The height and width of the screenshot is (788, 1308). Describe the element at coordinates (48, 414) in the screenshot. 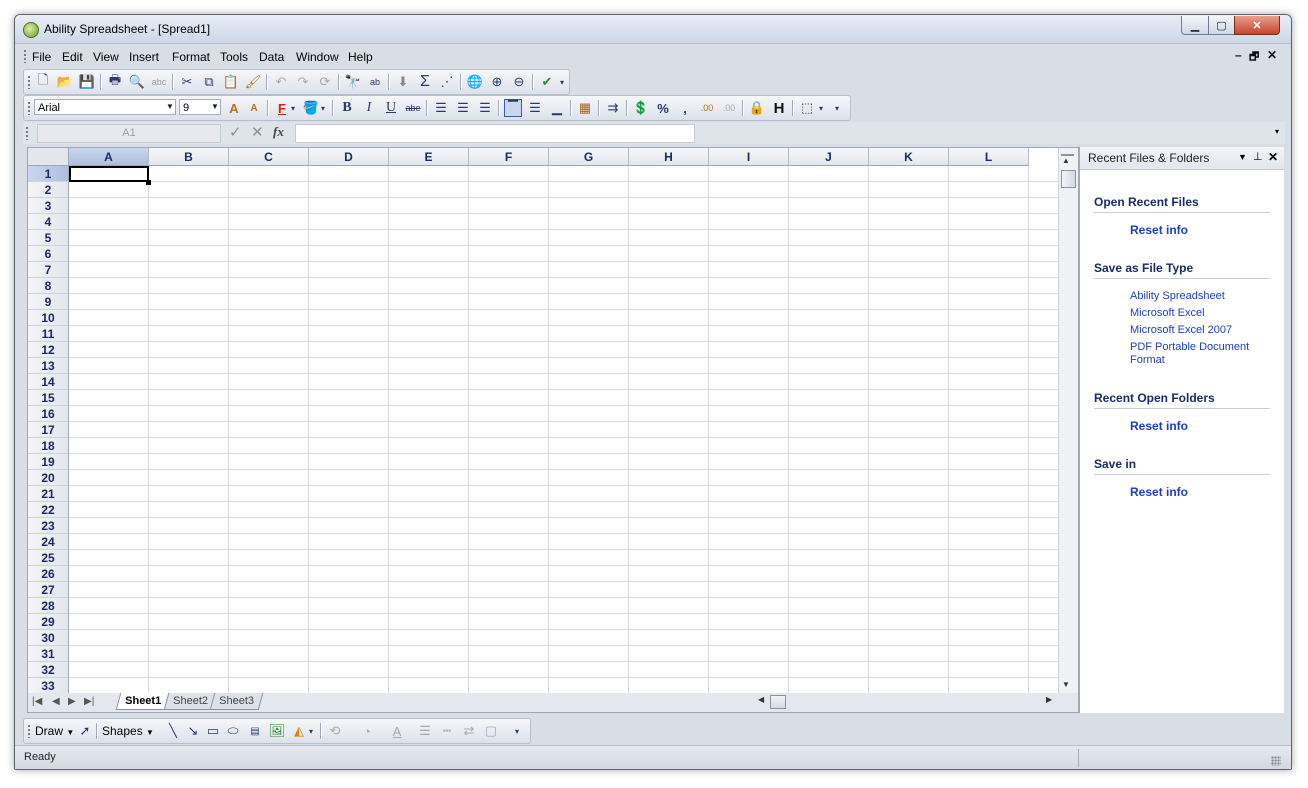

I see `row-header-16: 16` at that location.